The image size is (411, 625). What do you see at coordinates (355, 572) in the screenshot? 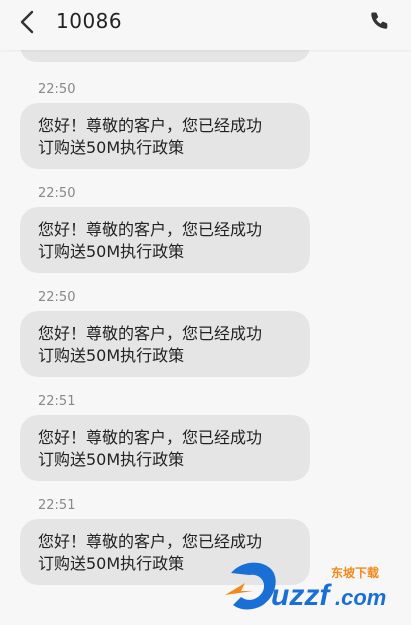
I see `svg-text: 东坡下载` at bounding box center [355, 572].